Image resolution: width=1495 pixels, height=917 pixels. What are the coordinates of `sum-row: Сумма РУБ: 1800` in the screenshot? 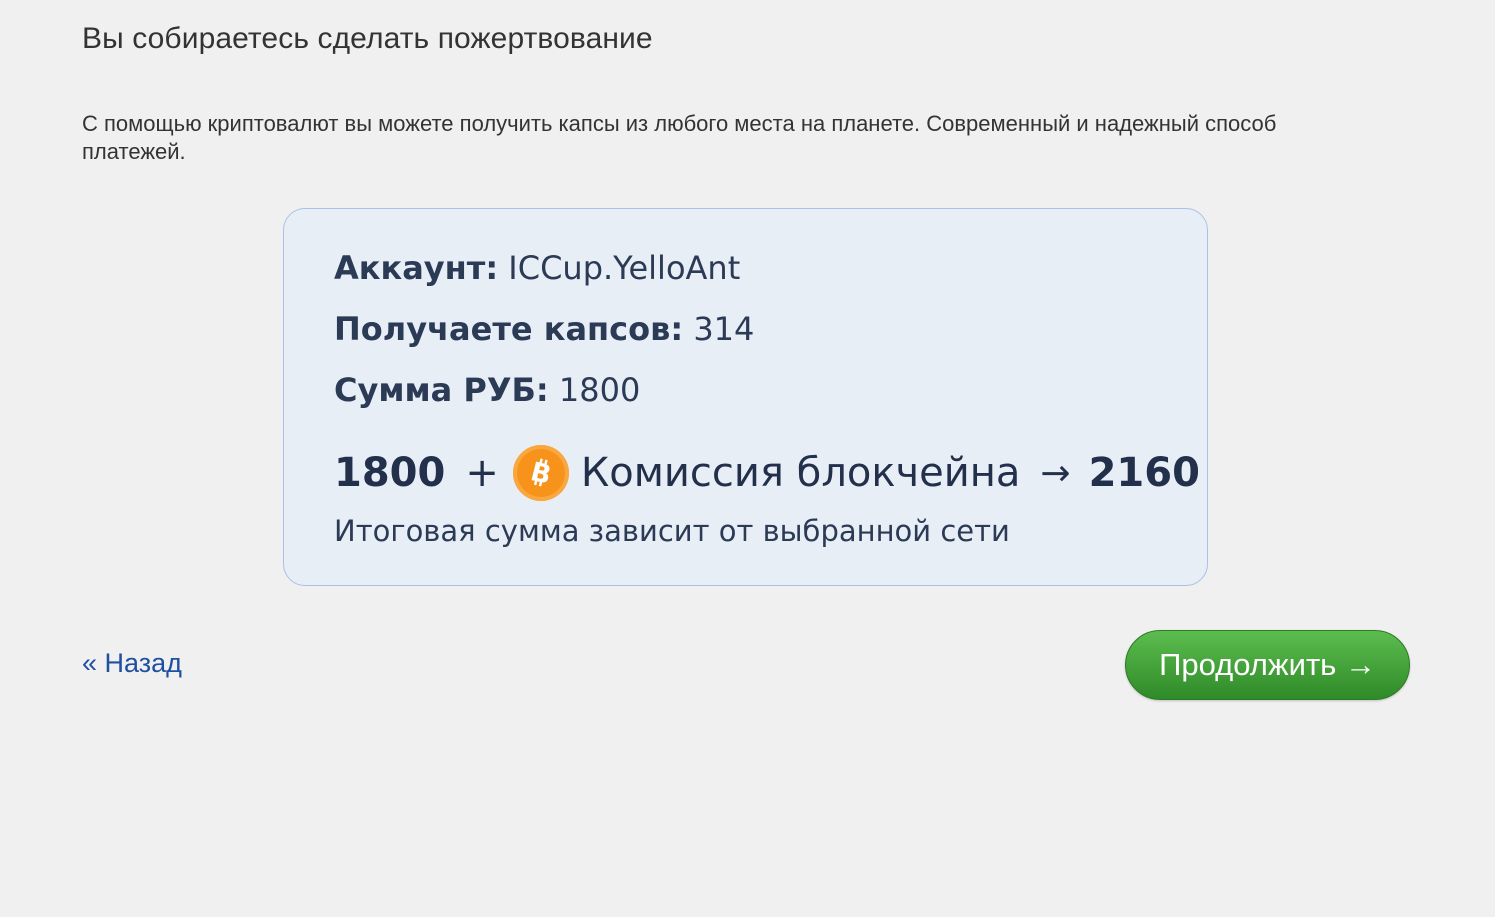 It's located at (487, 390).